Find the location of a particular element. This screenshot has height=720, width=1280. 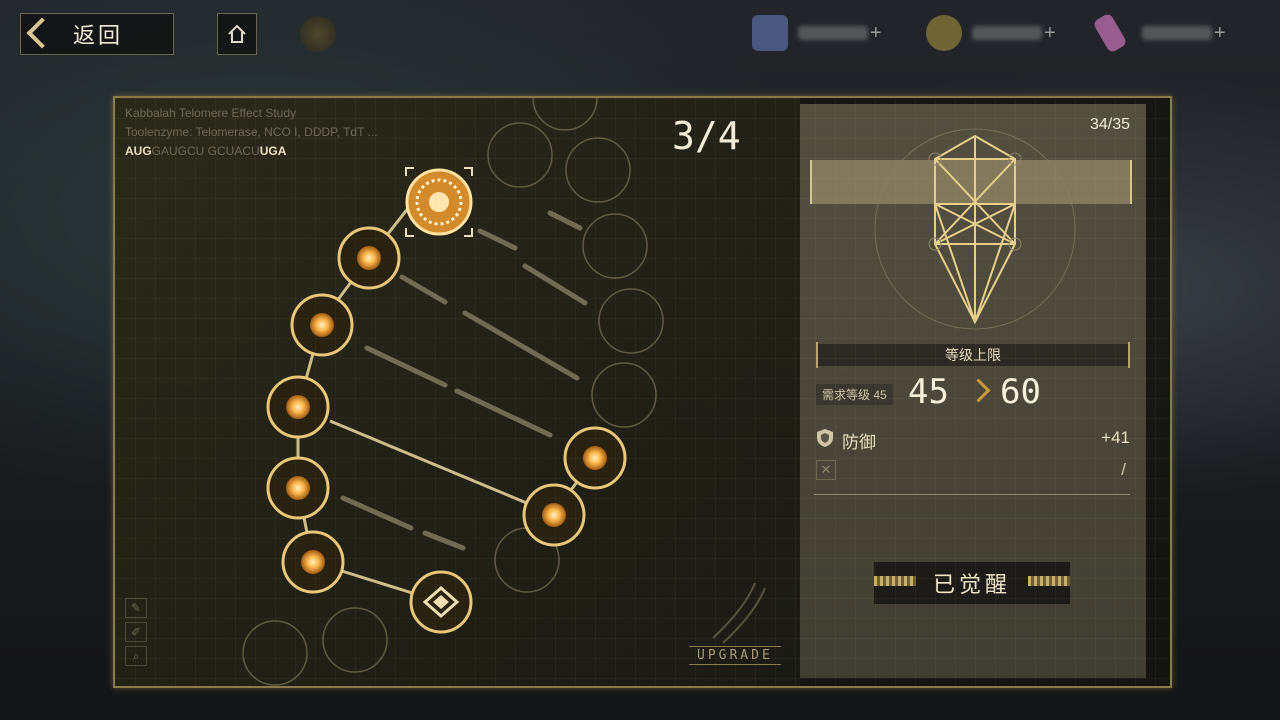

zoom-tool-icon: ⌕ is located at coordinates (136, 656).